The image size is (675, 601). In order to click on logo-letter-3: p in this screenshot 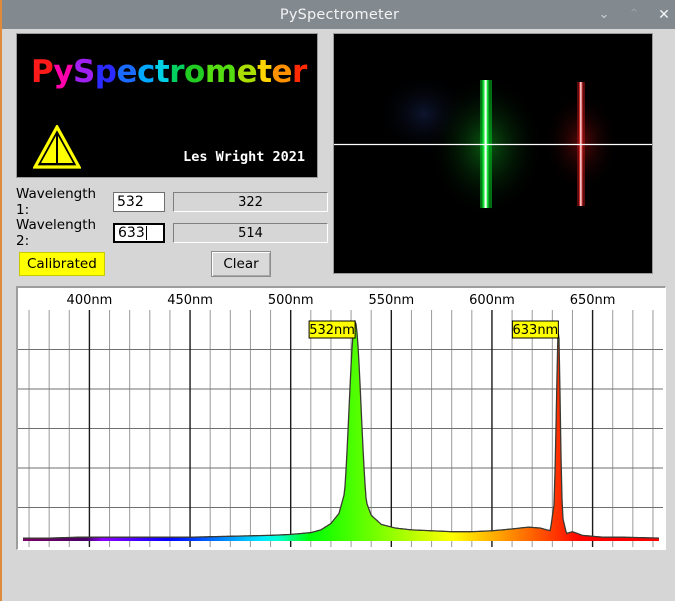, I will do `click(105, 72)`.